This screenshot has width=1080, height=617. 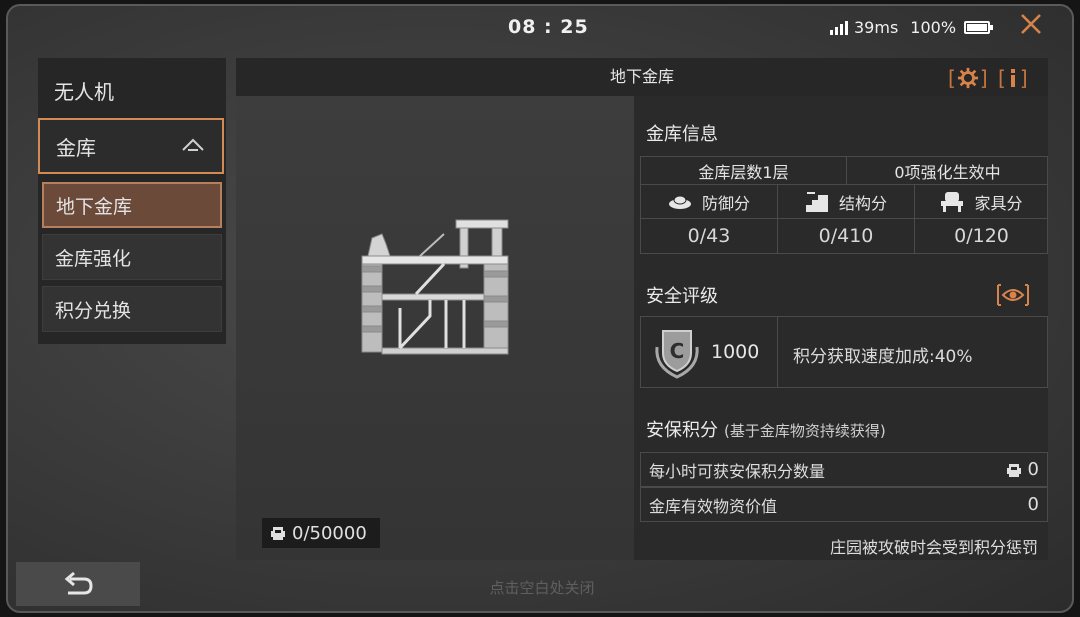 What do you see at coordinates (876, 27) in the screenshot?
I see `ping-value: 39ms` at bounding box center [876, 27].